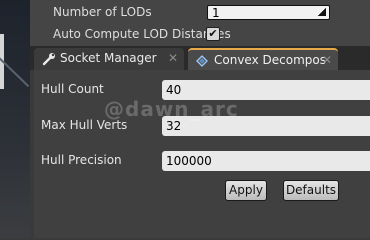  I want to click on tab-convex-decomposition: Convex Decompos ✕, so click(263, 59).